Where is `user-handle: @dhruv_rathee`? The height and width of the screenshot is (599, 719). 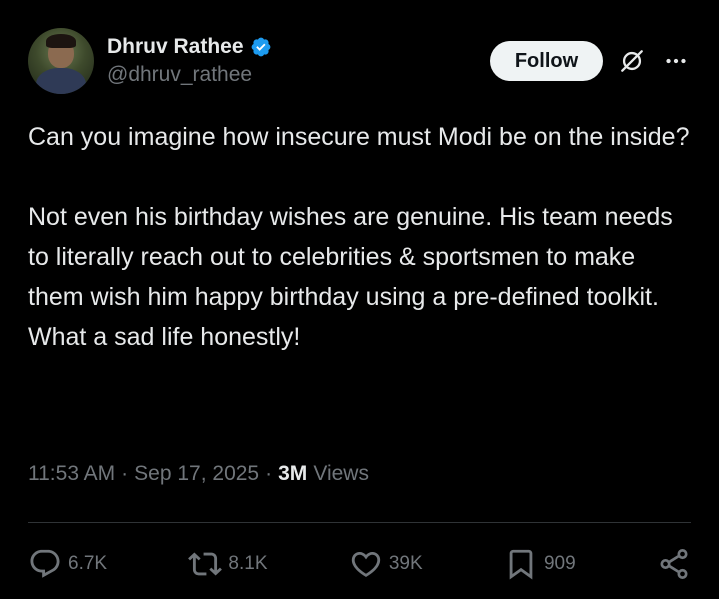
user-handle: @dhruv_rathee is located at coordinates (189, 75).